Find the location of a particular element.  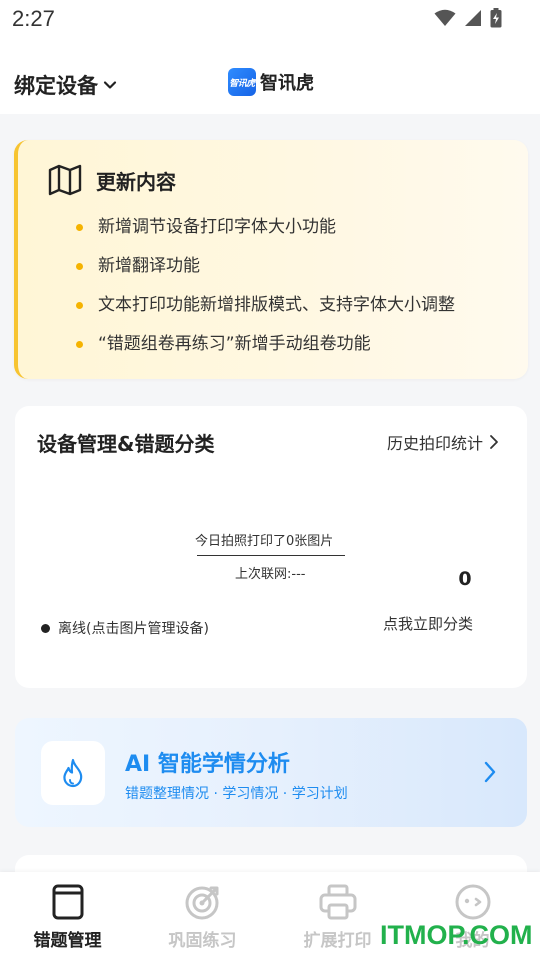

today-print-count: 今日拍照打印了0张图片 is located at coordinates (264, 541).